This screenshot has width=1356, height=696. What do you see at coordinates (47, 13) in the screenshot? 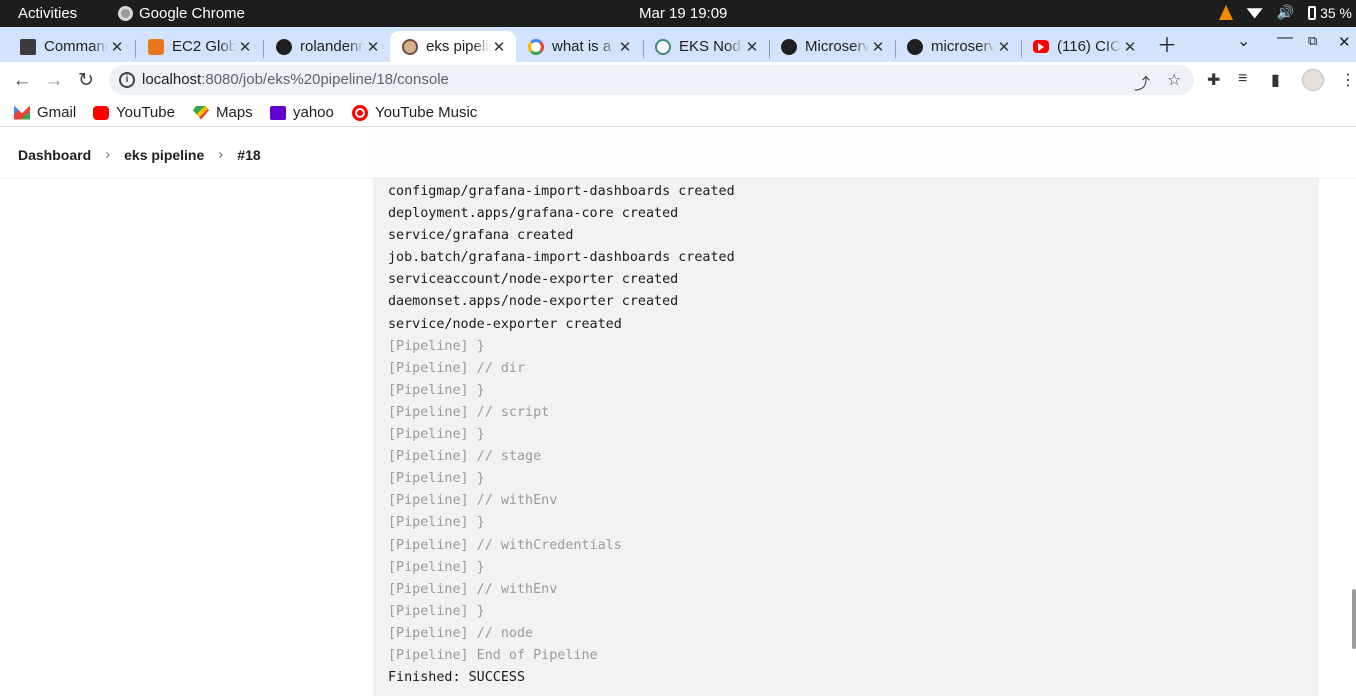
I see `activities-button: Activities` at bounding box center [47, 13].